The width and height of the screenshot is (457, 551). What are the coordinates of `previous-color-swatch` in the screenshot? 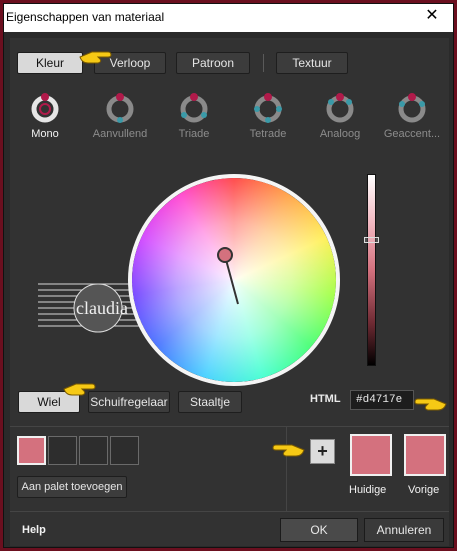 It's located at (425, 455).